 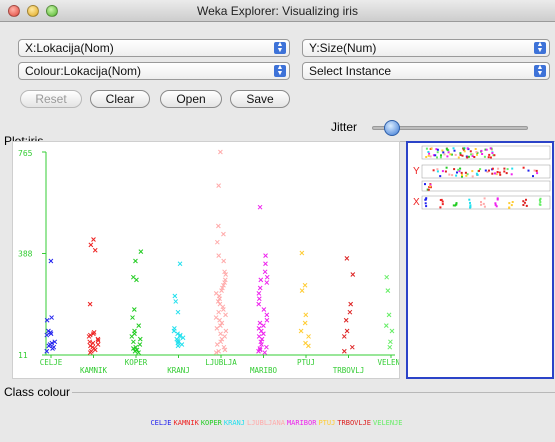 I want to click on jitter-slider-handle, so click(x=392, y=128).